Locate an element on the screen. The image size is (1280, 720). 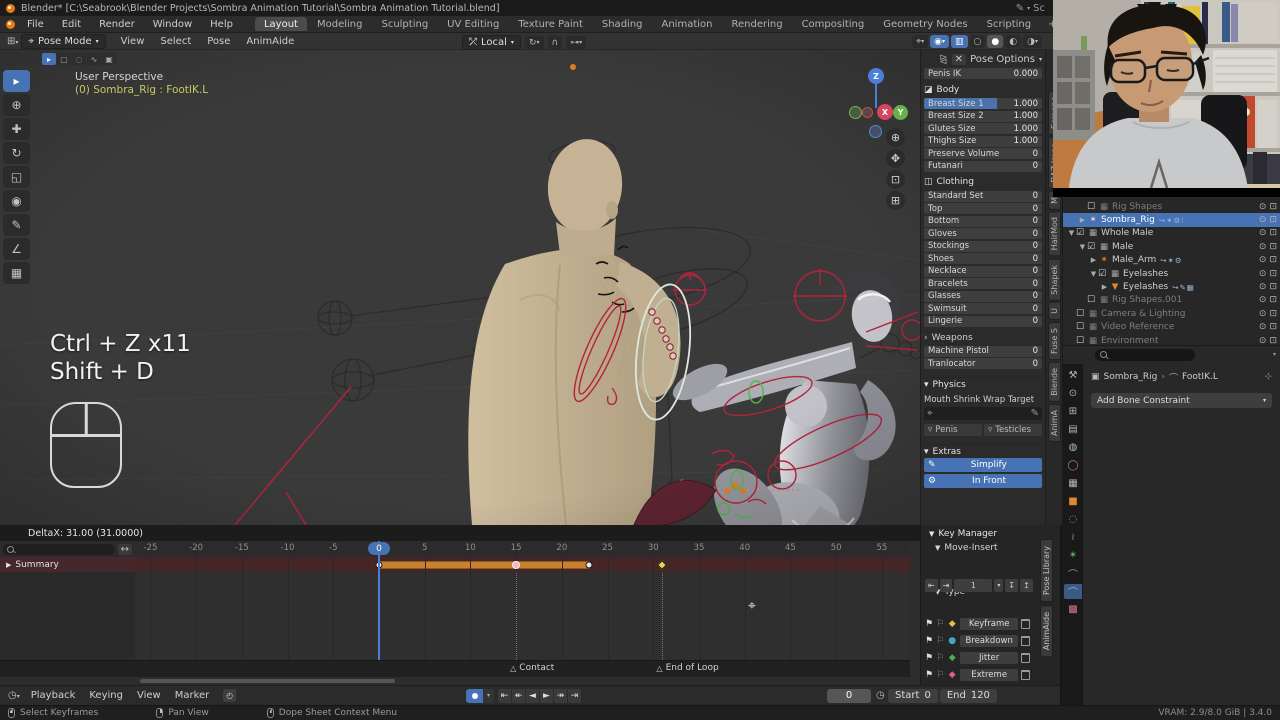
gizmo-neg-y-axis is located at coordinates (855, 112).